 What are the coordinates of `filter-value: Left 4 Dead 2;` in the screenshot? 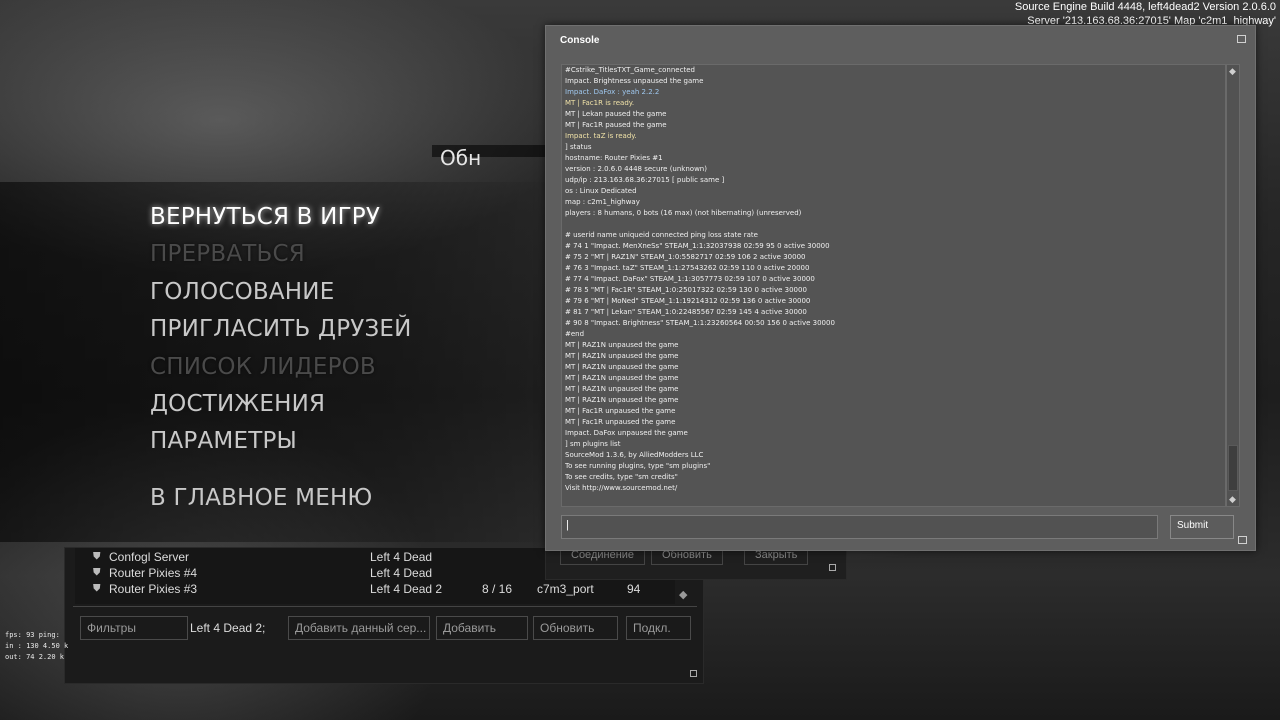 It's located at (228, 628).